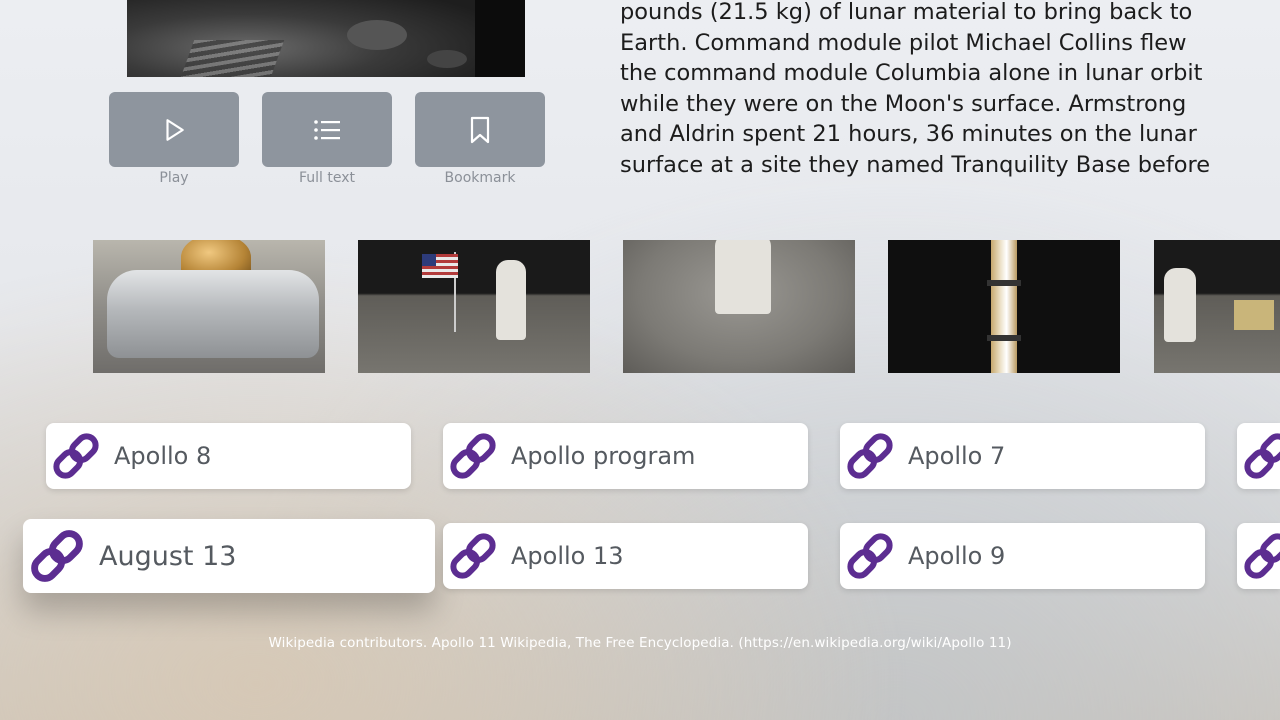  I want to click on related-link: Apollo 13, so click(625, 556).